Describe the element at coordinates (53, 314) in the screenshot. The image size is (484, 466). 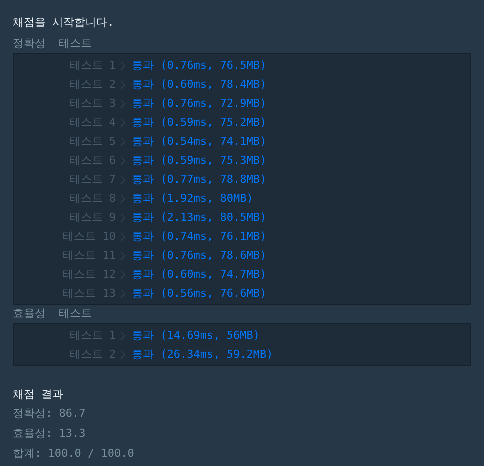
I see `section-label: 효율성 테스트` at that location.